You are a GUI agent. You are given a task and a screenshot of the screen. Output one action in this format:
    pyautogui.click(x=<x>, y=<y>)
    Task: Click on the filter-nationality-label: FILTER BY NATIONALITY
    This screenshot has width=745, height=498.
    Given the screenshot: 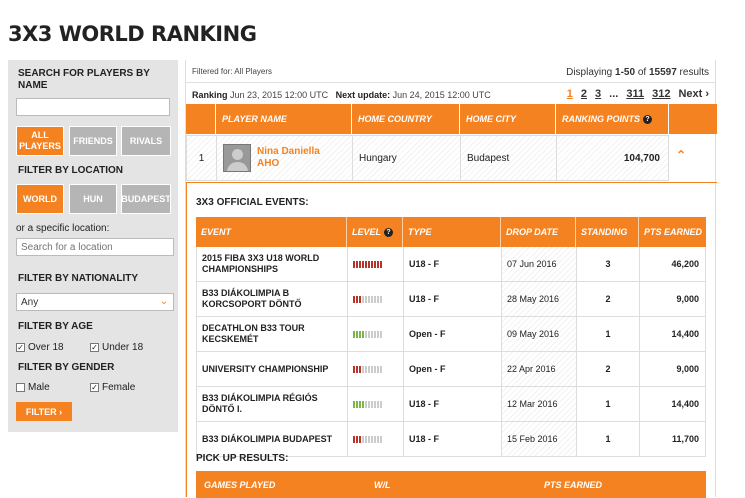 What is the action you would take?
    pyautogui.click(x=78, y=278)
    